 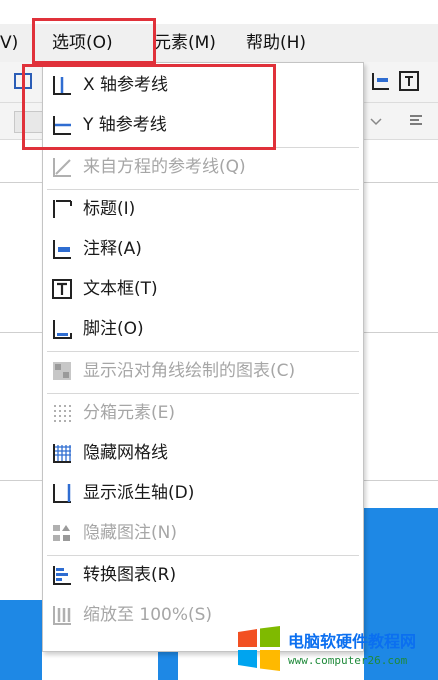 What do you see at coordinates (62, 413) in the screenshot?
I see `binning-icon` at bounding box center [62, 413].